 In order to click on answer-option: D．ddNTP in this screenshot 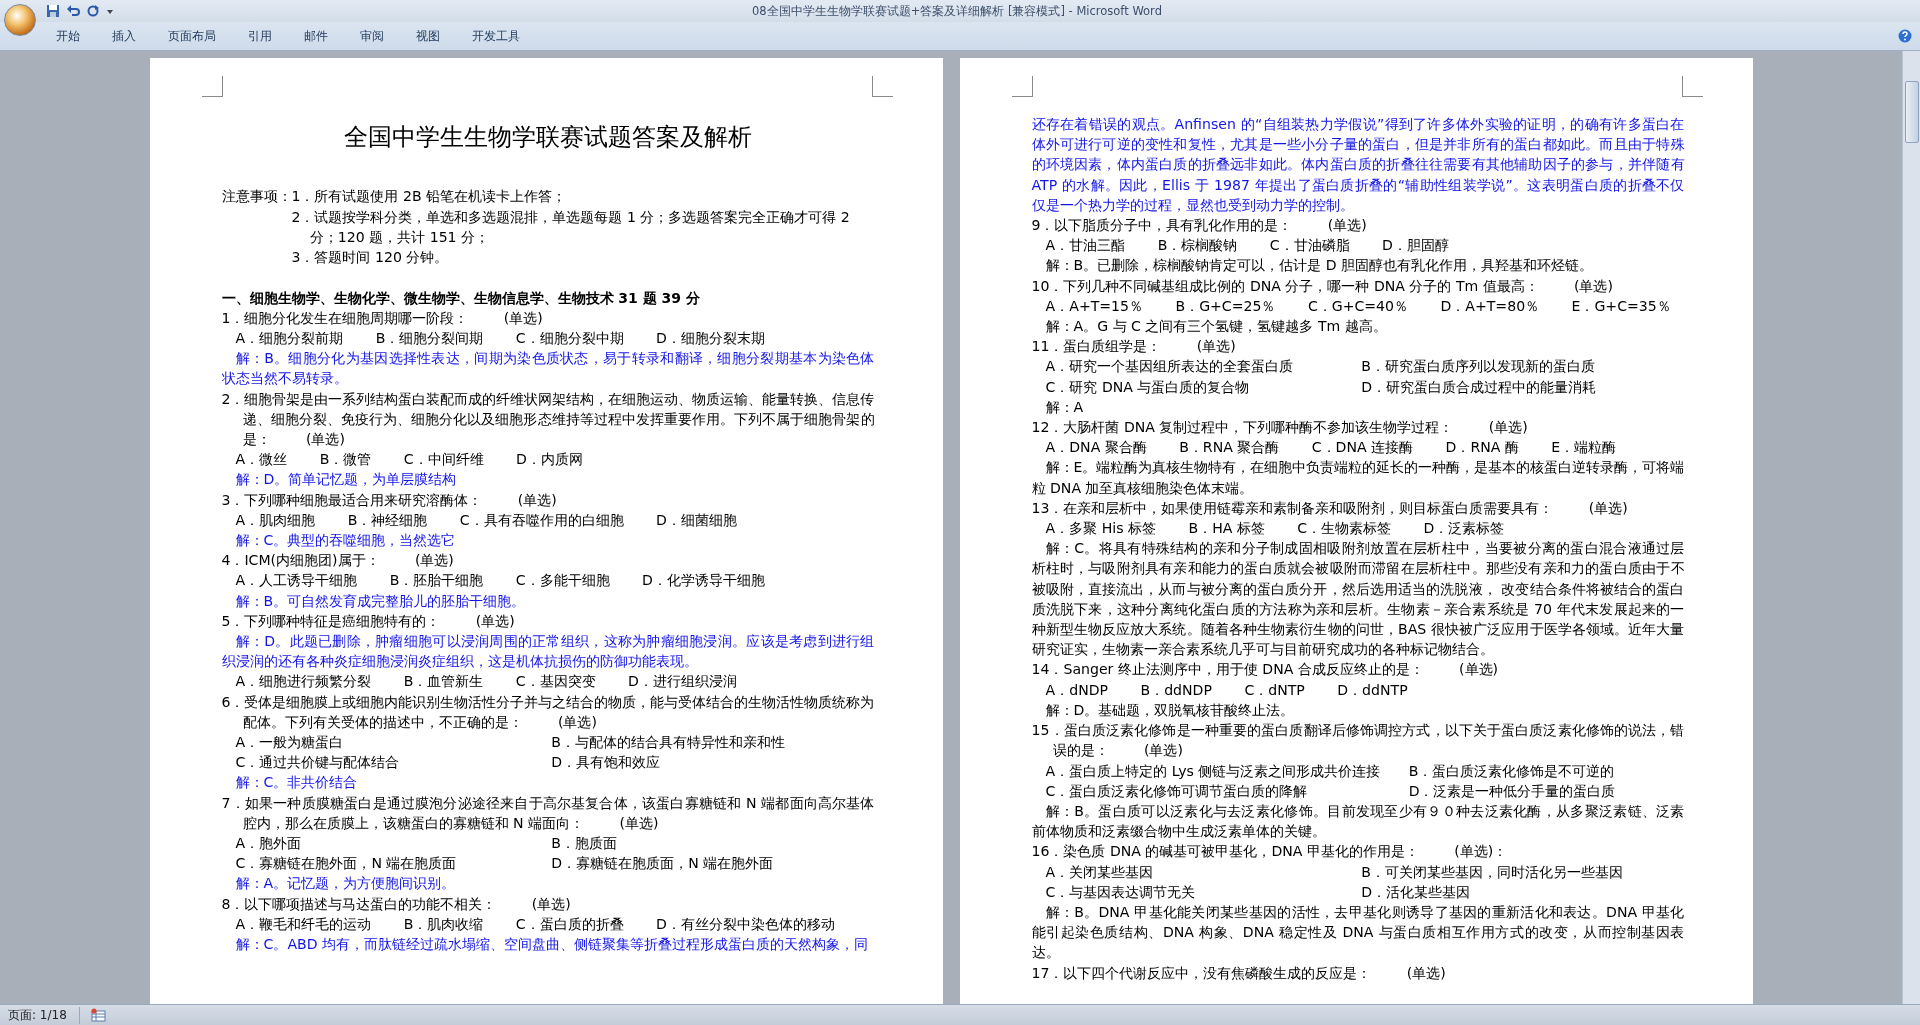, I will do `click(1372, 689)`.